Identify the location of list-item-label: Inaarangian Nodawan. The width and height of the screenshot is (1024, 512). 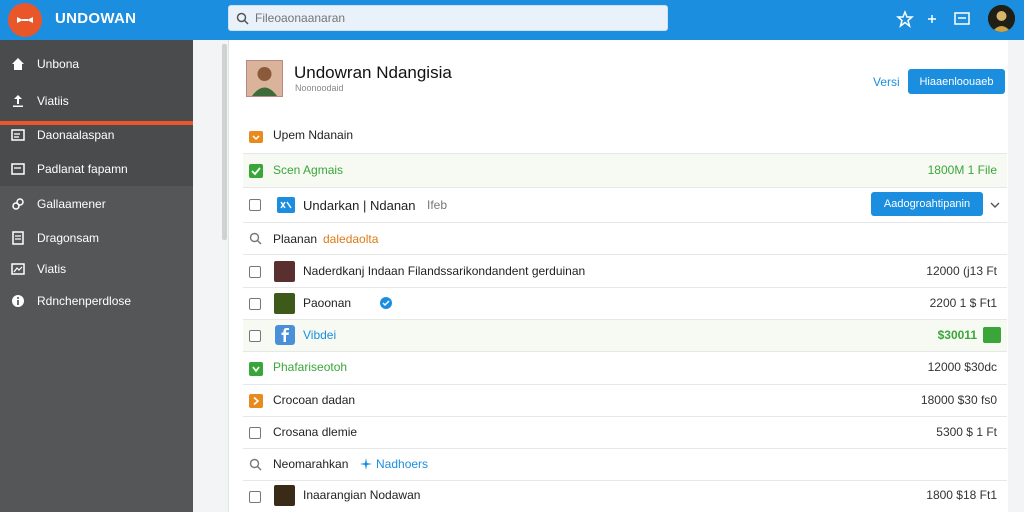
(362, 495).